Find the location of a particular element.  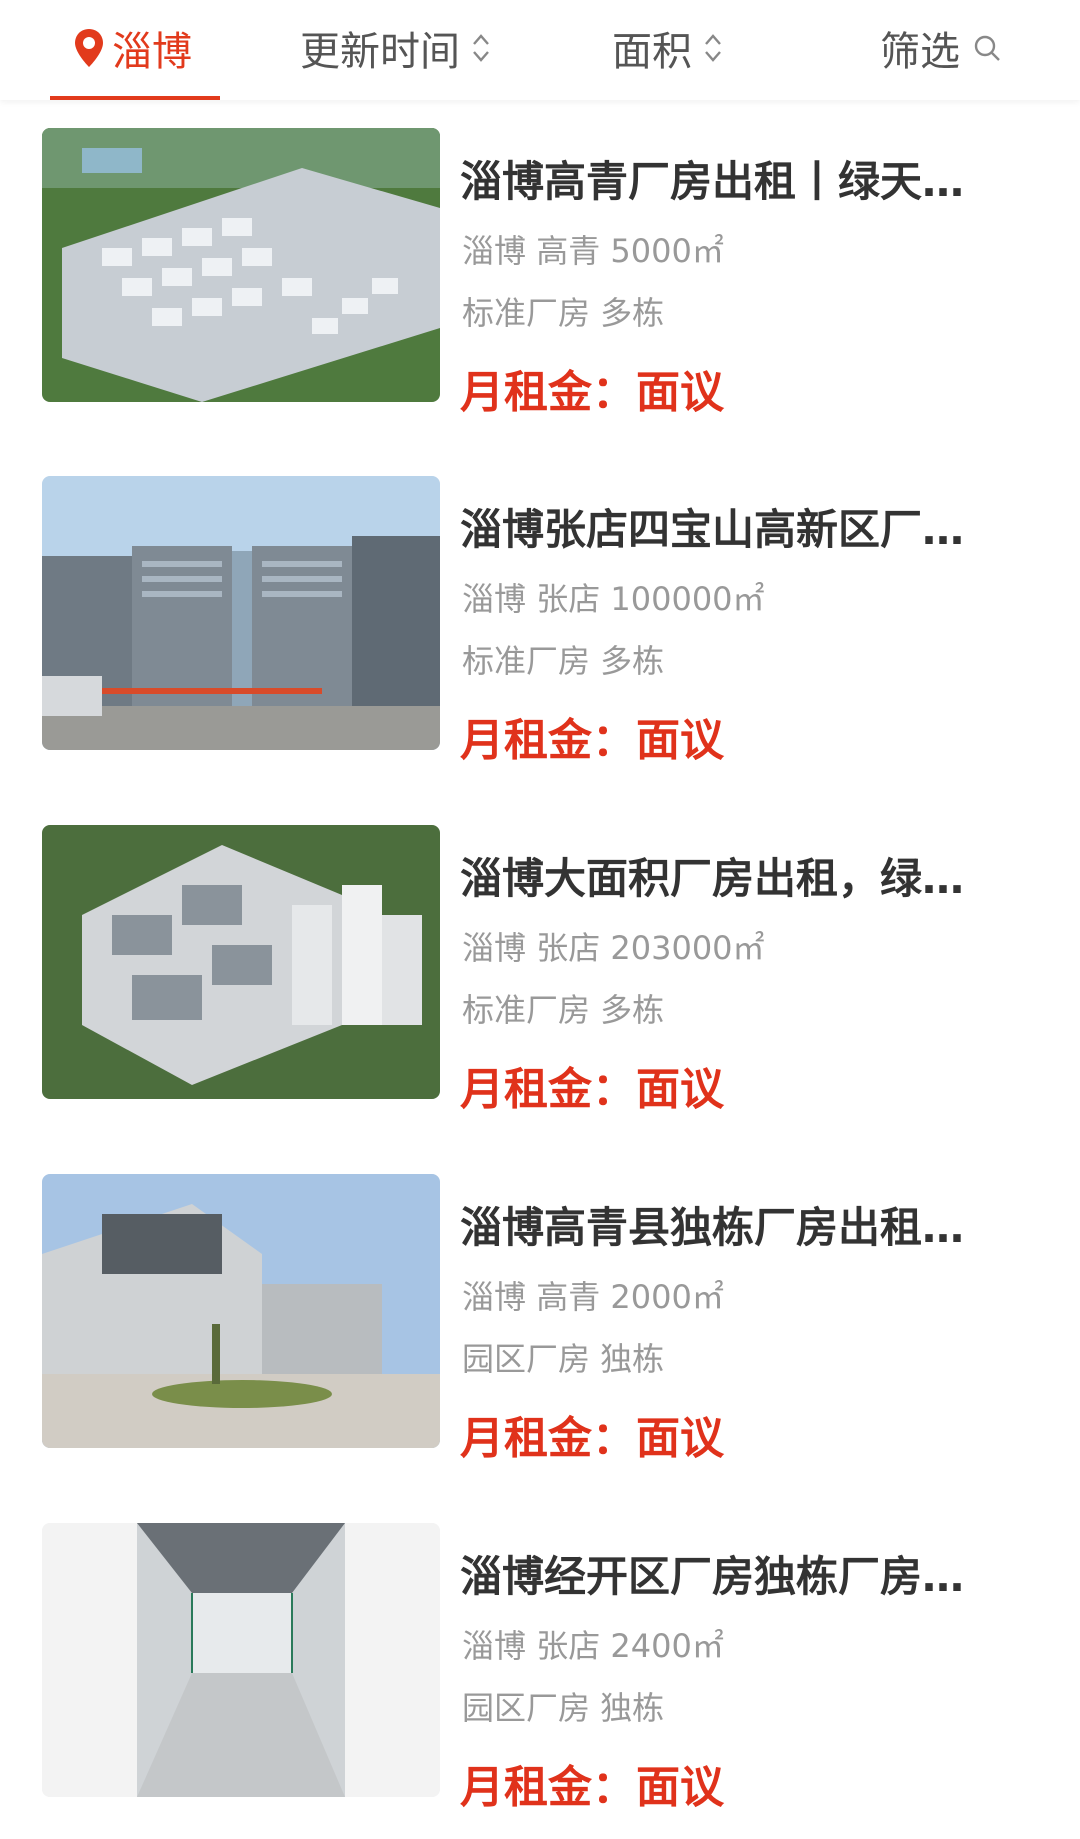

area-sort: 面积 is located at coordinates (668, 48).